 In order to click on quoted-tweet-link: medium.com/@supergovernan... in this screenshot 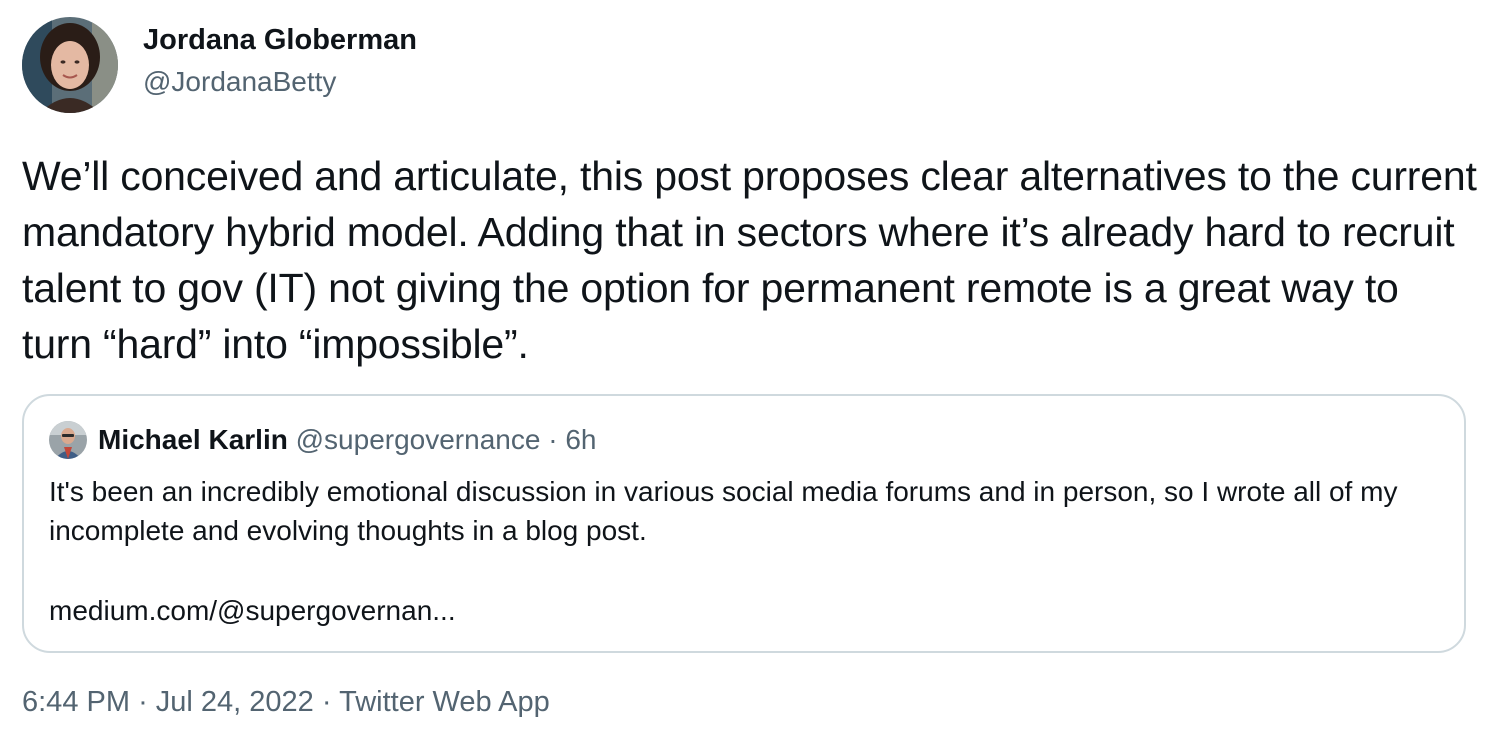, I will do `click(252, 610)`.